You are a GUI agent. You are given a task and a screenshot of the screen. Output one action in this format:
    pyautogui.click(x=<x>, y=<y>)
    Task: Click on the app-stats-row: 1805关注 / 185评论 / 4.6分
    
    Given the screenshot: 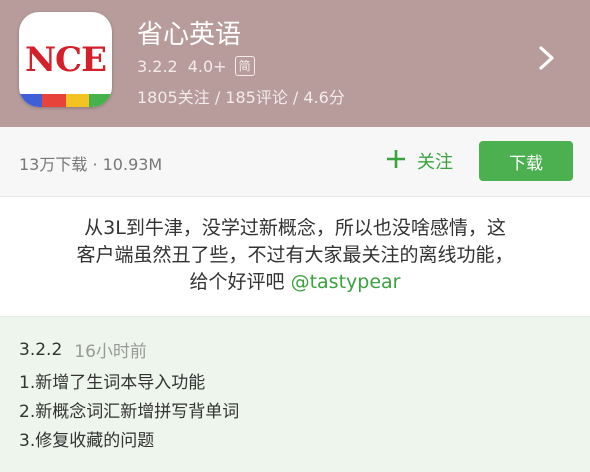 What is the action you would take?
    pyautogui.click(x=241, y=96)
    